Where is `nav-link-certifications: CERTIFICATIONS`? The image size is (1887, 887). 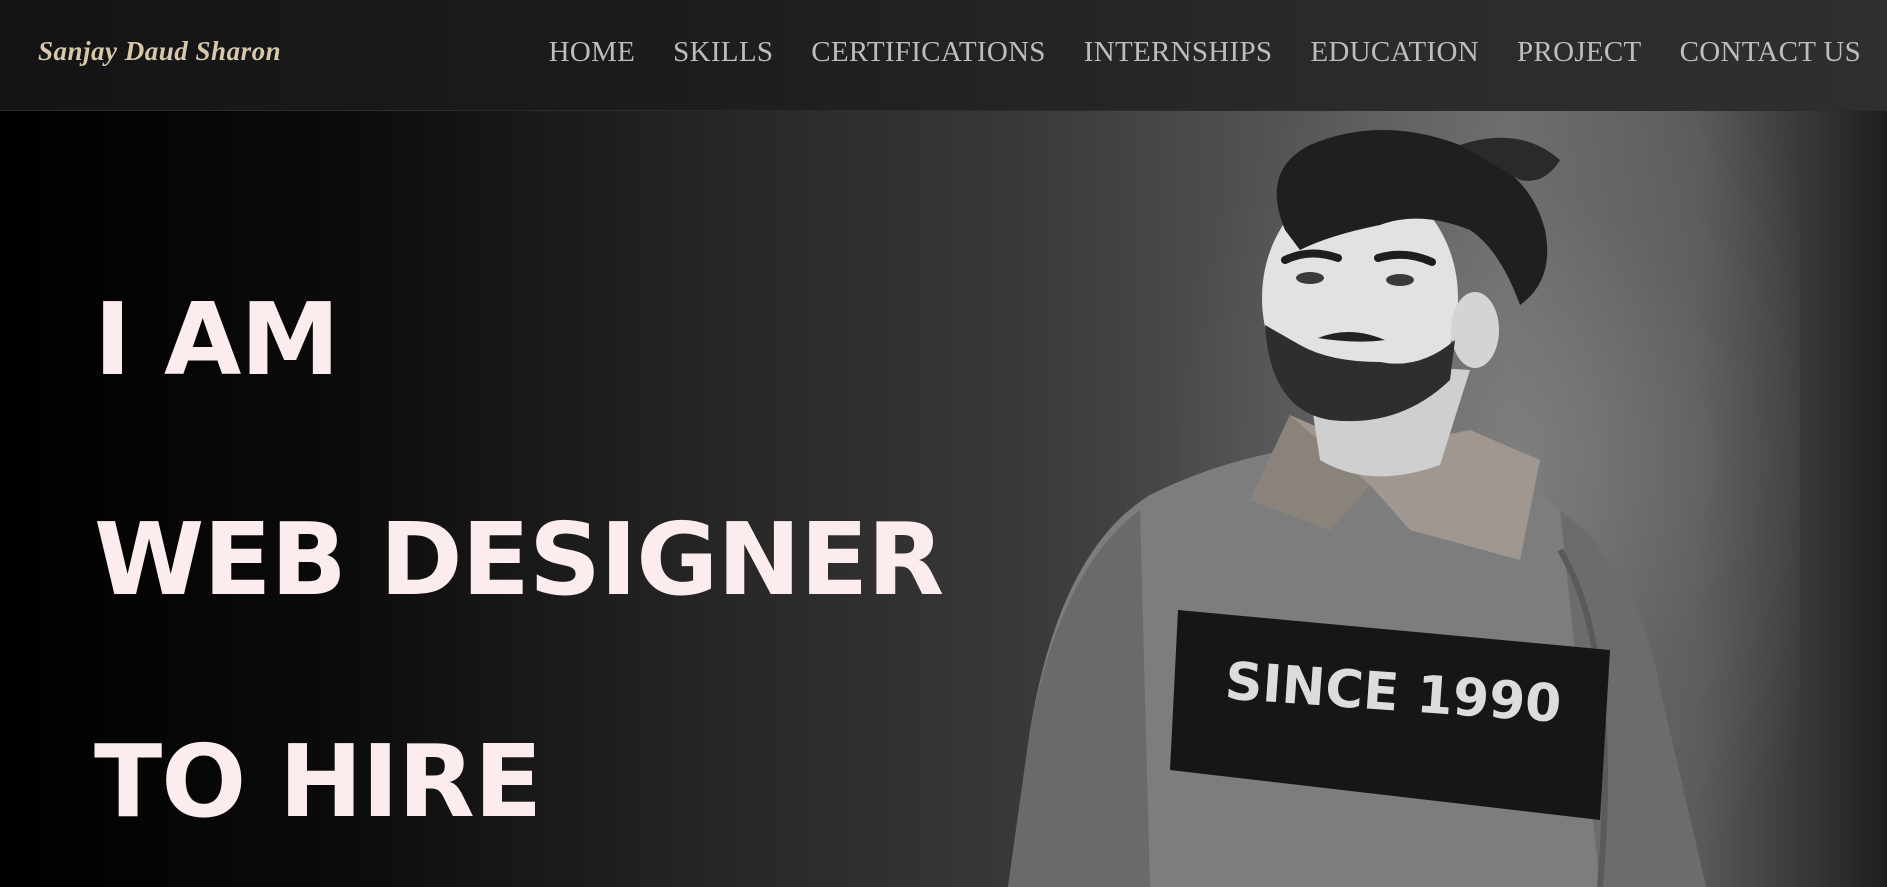
nav-link-certifications: CERTIFICATIONS is located at coordinates (928, 52).